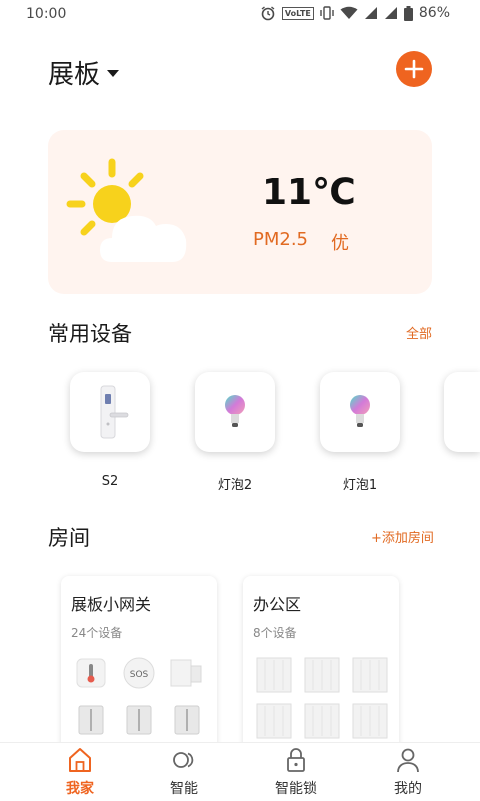 The height and width of the screenshot is (801, 480). Describe the element at coordinates (281, 239) in the screenshot. I see `pm25-label: PM2.5` at that location.